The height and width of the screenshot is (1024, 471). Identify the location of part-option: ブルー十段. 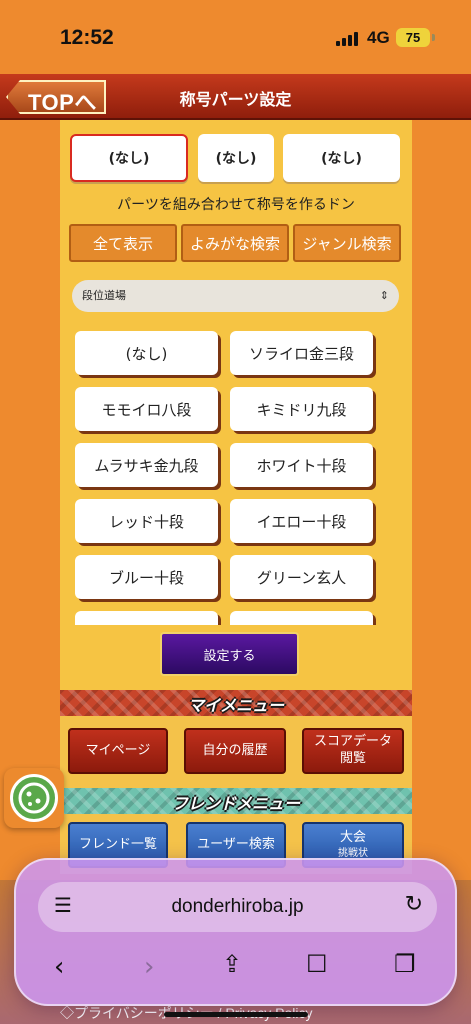
(146, 577).